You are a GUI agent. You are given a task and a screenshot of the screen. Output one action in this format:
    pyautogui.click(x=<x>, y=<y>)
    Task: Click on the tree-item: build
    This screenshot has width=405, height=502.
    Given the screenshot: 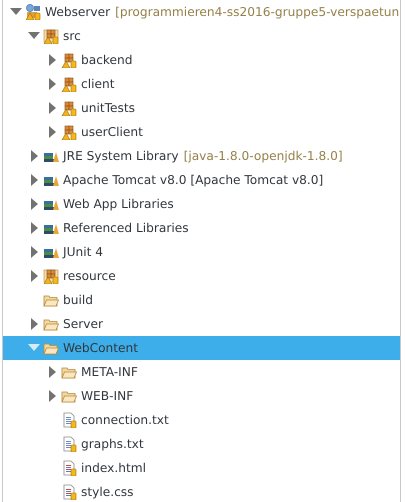 What is the action you would take?
    pyautogui.click(x=201, y=300)
    